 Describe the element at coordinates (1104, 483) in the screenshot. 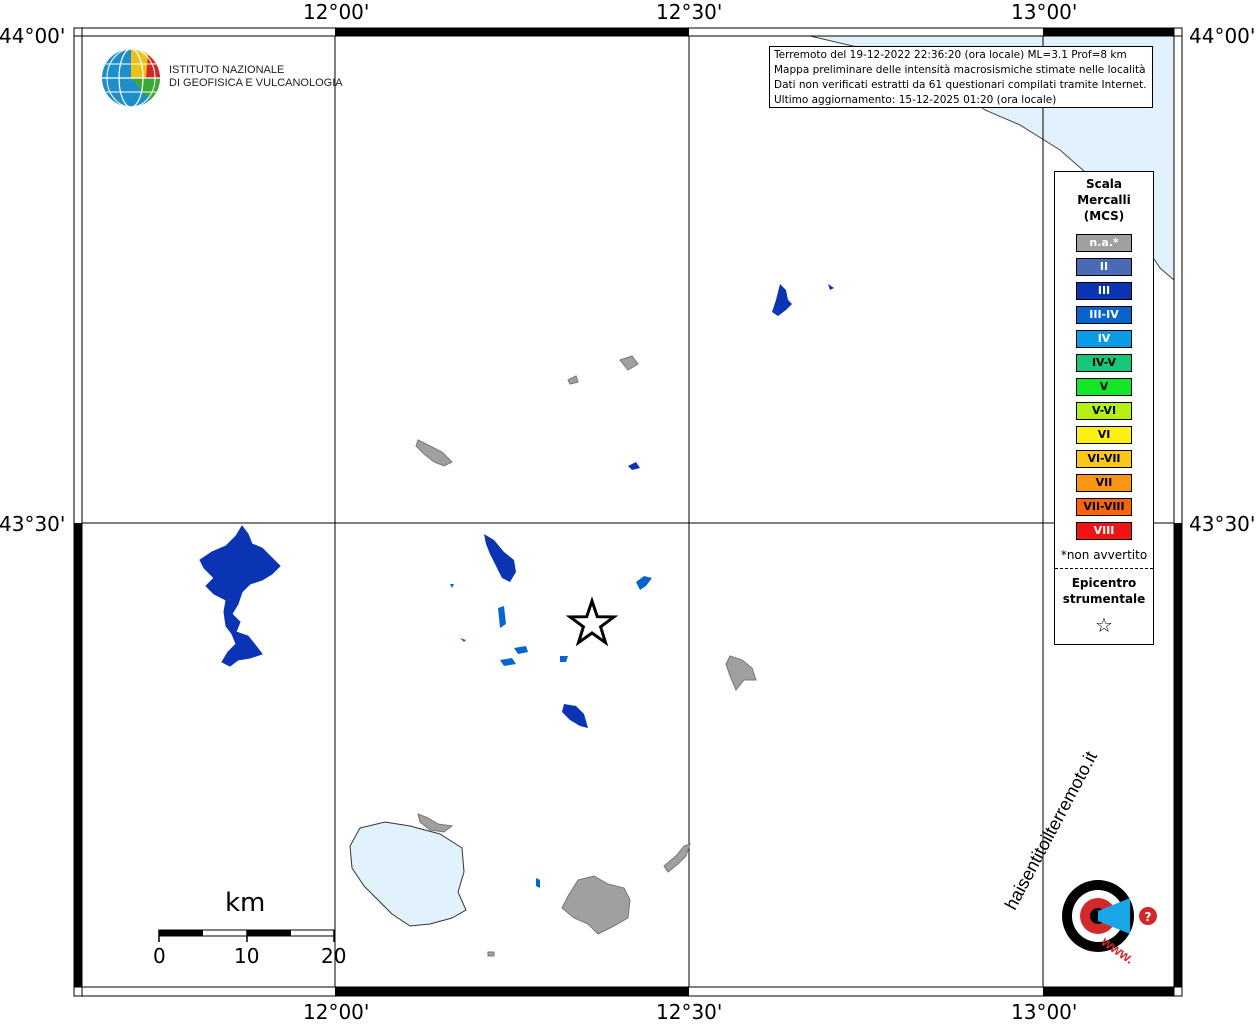

I see `legend-item-vii: VII` at that location.